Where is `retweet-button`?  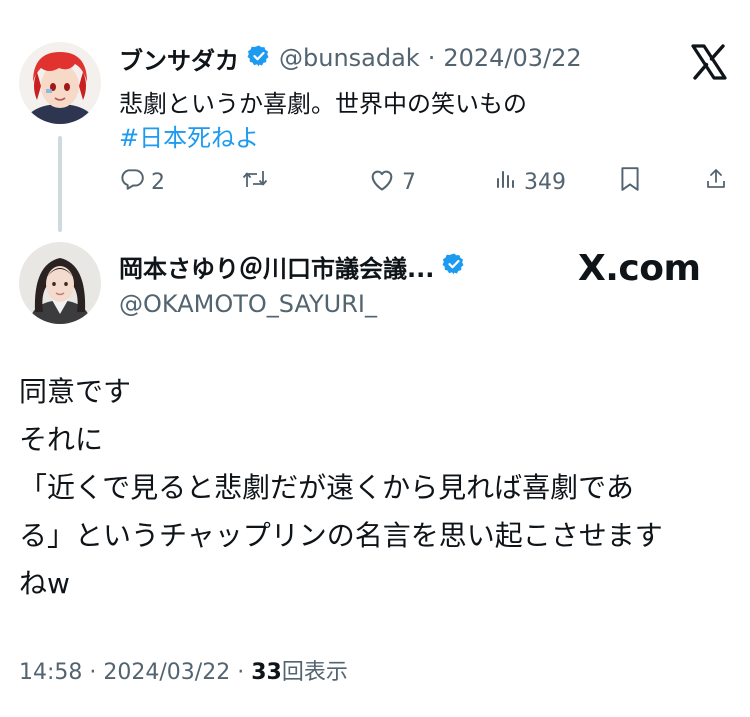 retweet-button is located at coordinates (258, 182).